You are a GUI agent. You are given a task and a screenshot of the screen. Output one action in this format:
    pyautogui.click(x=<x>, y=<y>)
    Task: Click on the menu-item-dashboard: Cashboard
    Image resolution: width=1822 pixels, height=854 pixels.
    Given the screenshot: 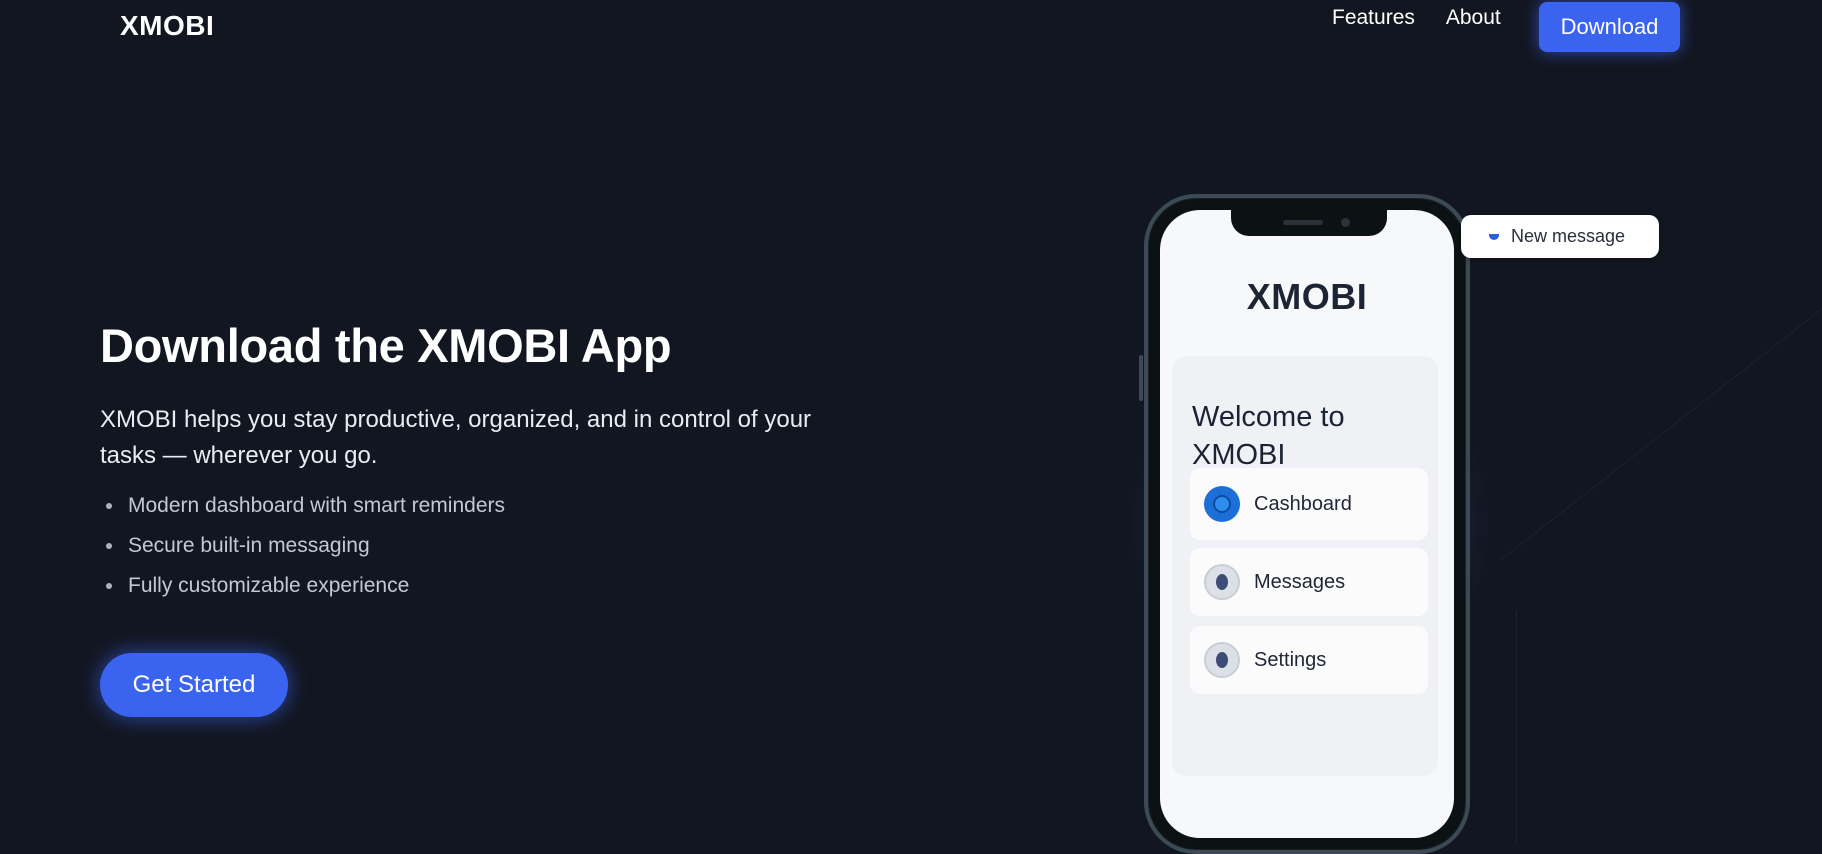 What is the action you would take?
    pyautogui.click(x=1309, y=504)
    